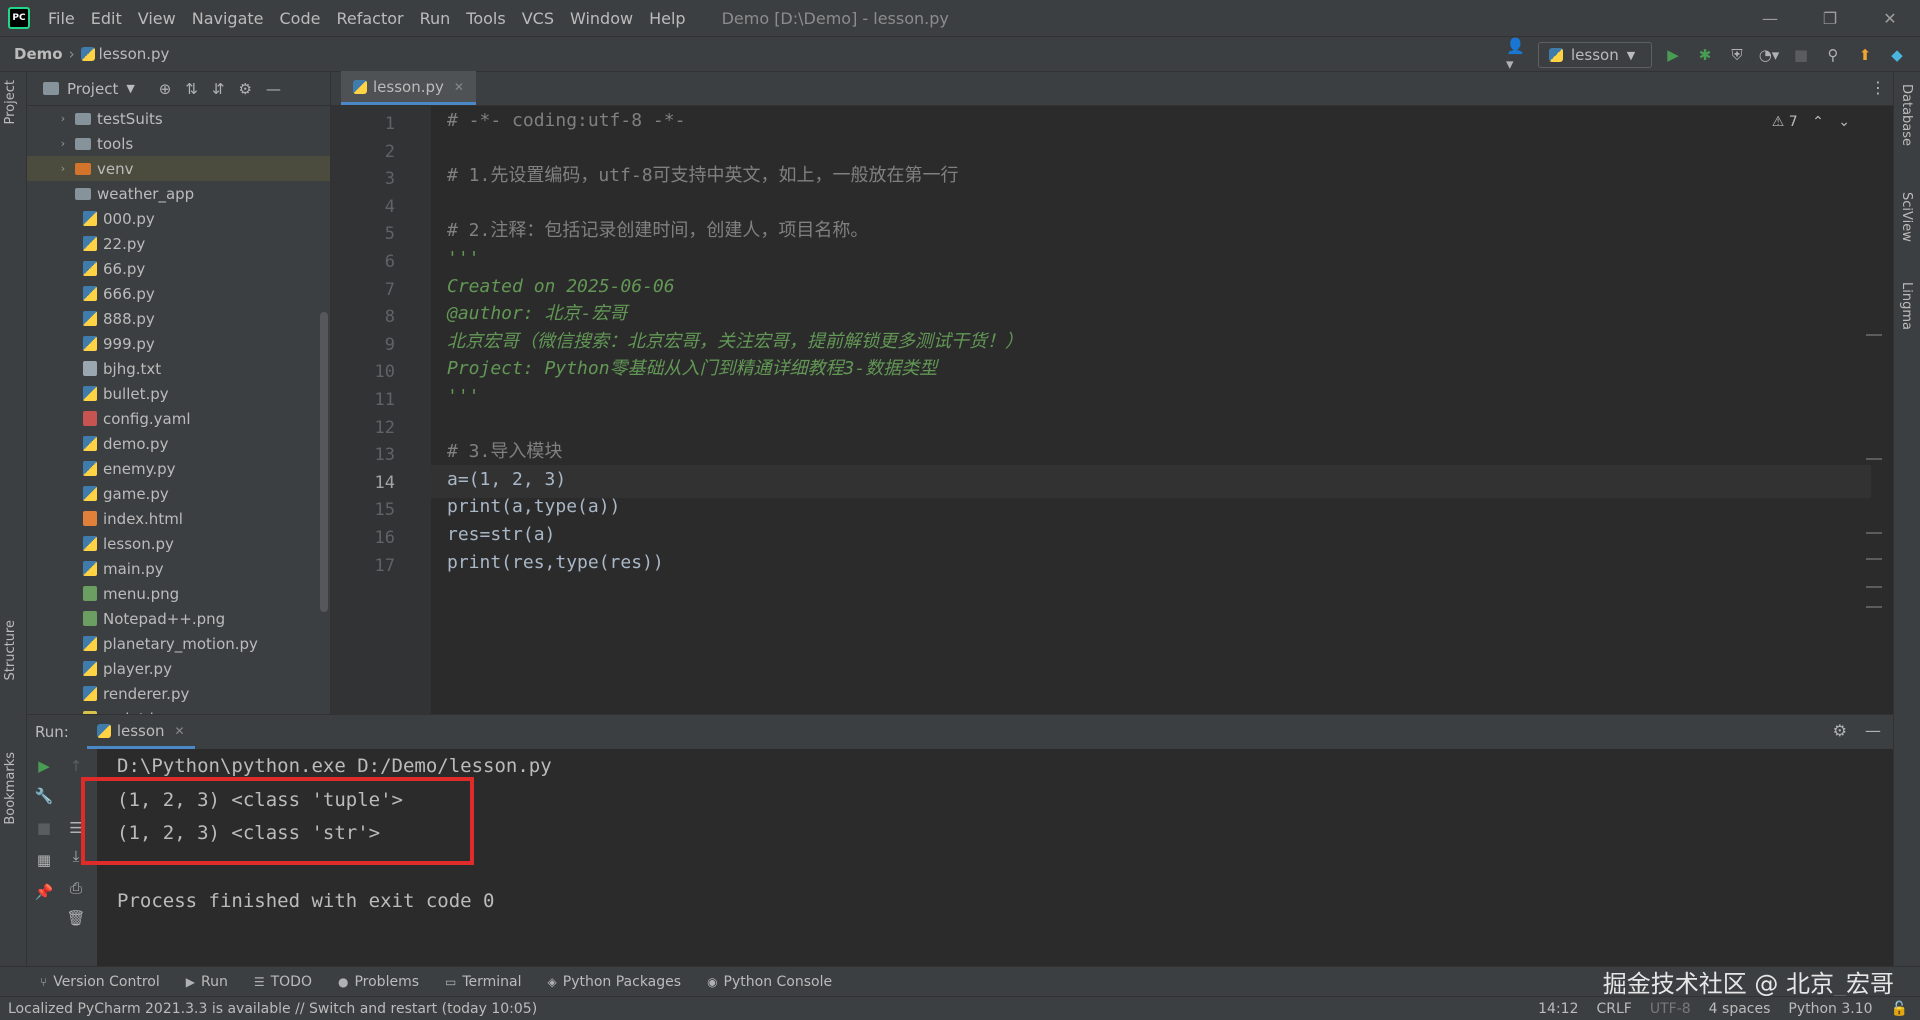  I want to click on tree-item: 999.py, so click(178, 343).